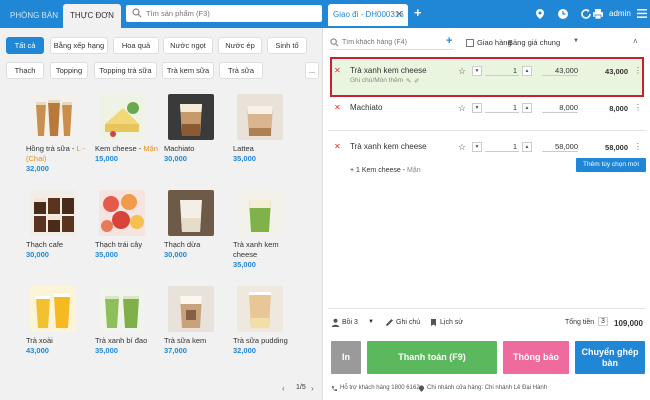 Image resolution: width=650 pixels, height=400 pixels. I want to click on product-card: Thạch trái cây 35,000, so click(130, 225).